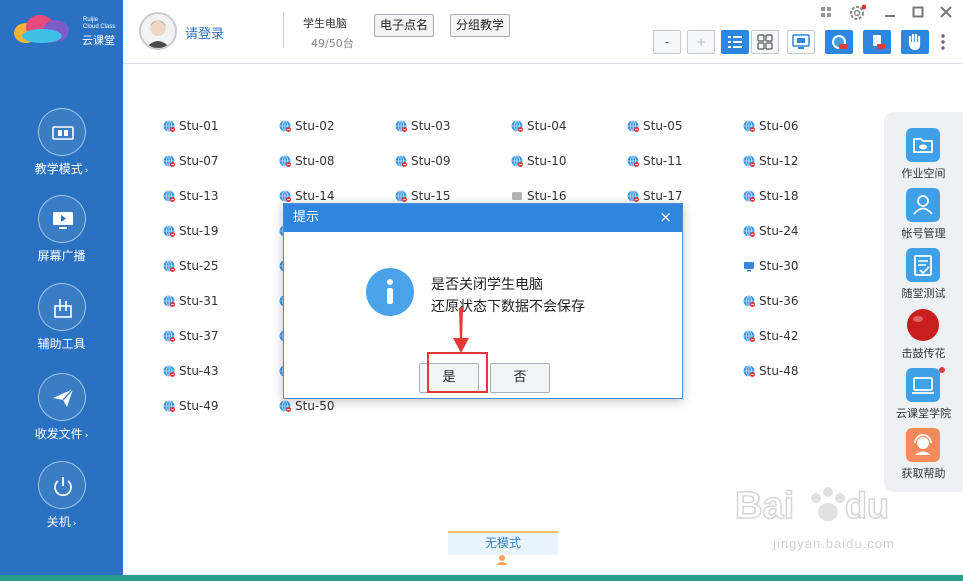 This screenshot has height=581, width=963. What do you see at coordinates (701, 42) in the screenshot?
I see `zoom-in-button: +` at bounding box center [701, 42].